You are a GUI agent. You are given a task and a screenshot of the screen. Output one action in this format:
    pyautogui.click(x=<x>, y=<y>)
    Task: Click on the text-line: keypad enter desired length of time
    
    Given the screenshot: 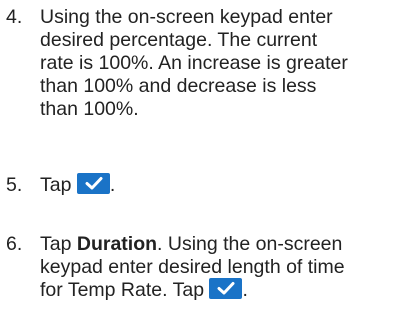 What is the action you would take?
    pyautogui.click(x=192, y=267)
    